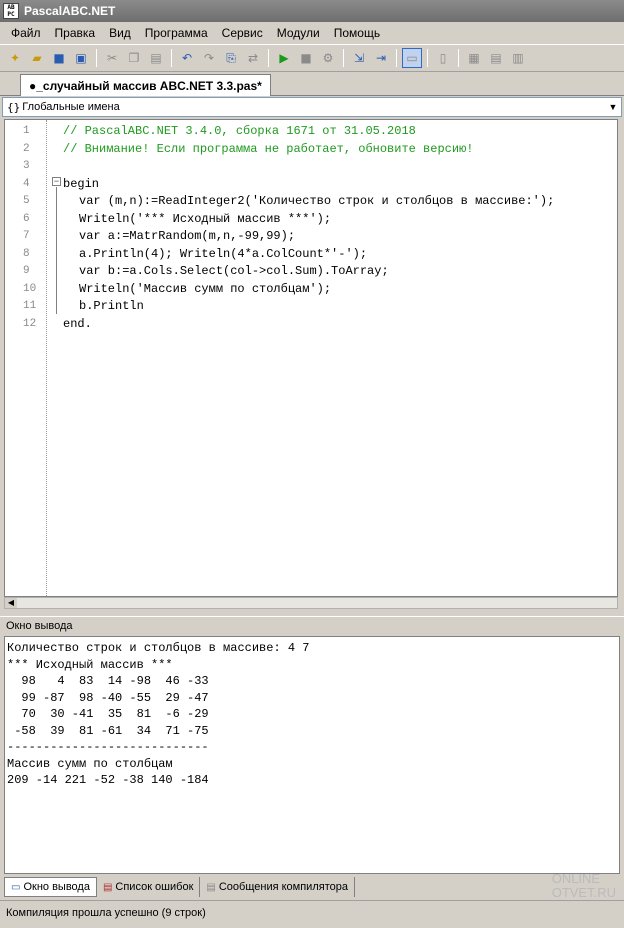  Describe the element at coordinates (311, 603) in the screenshot. I see `editor-horizontal-scrollbar: ◀` at that location.